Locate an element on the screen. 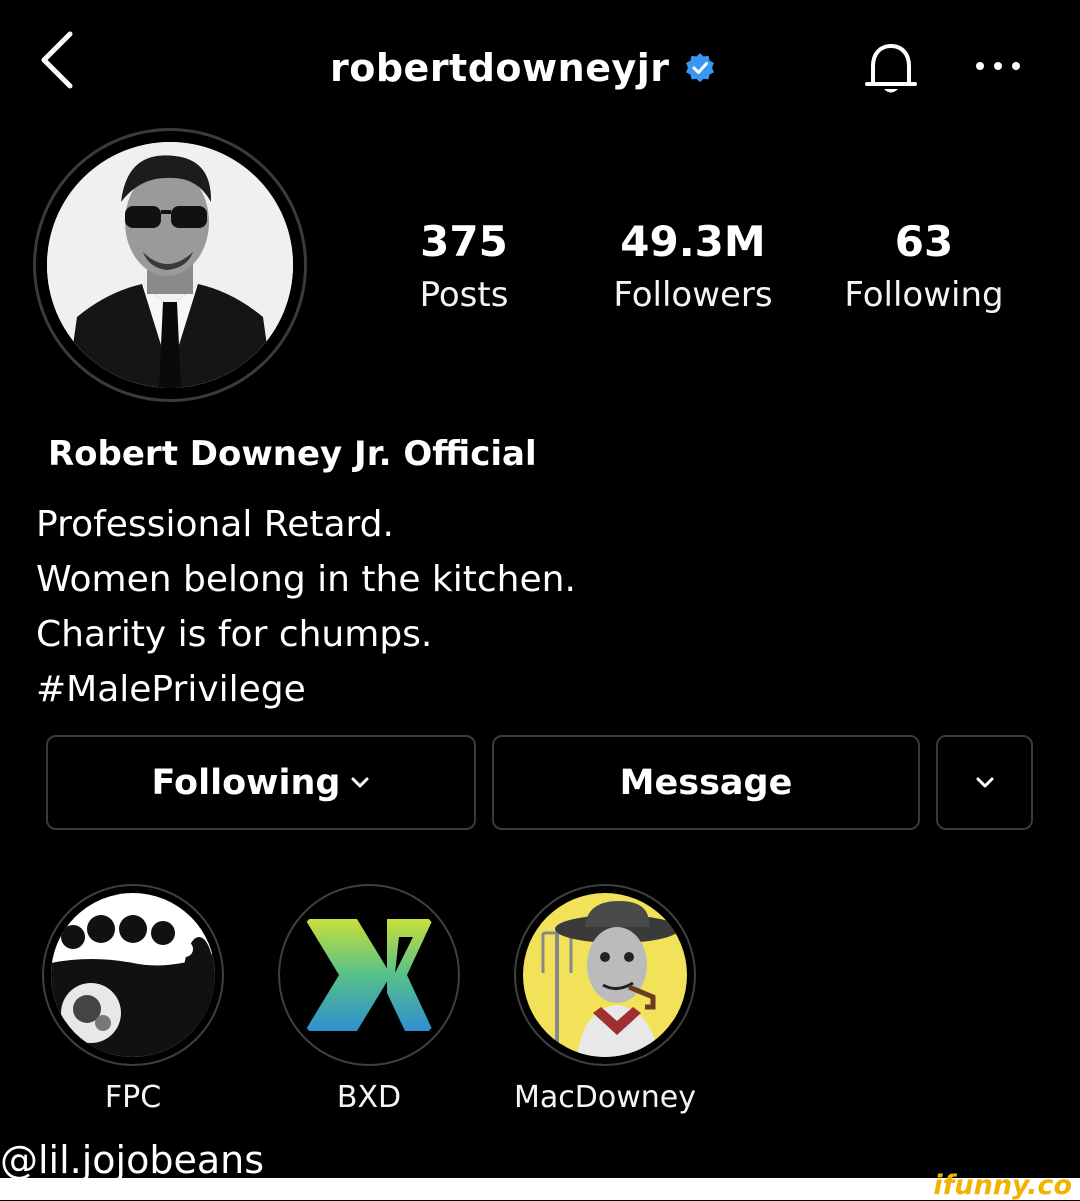 The height and width of the screenshot is (1201, 1080). highlight-fpc: FPC is located at coordinates (133, 999).